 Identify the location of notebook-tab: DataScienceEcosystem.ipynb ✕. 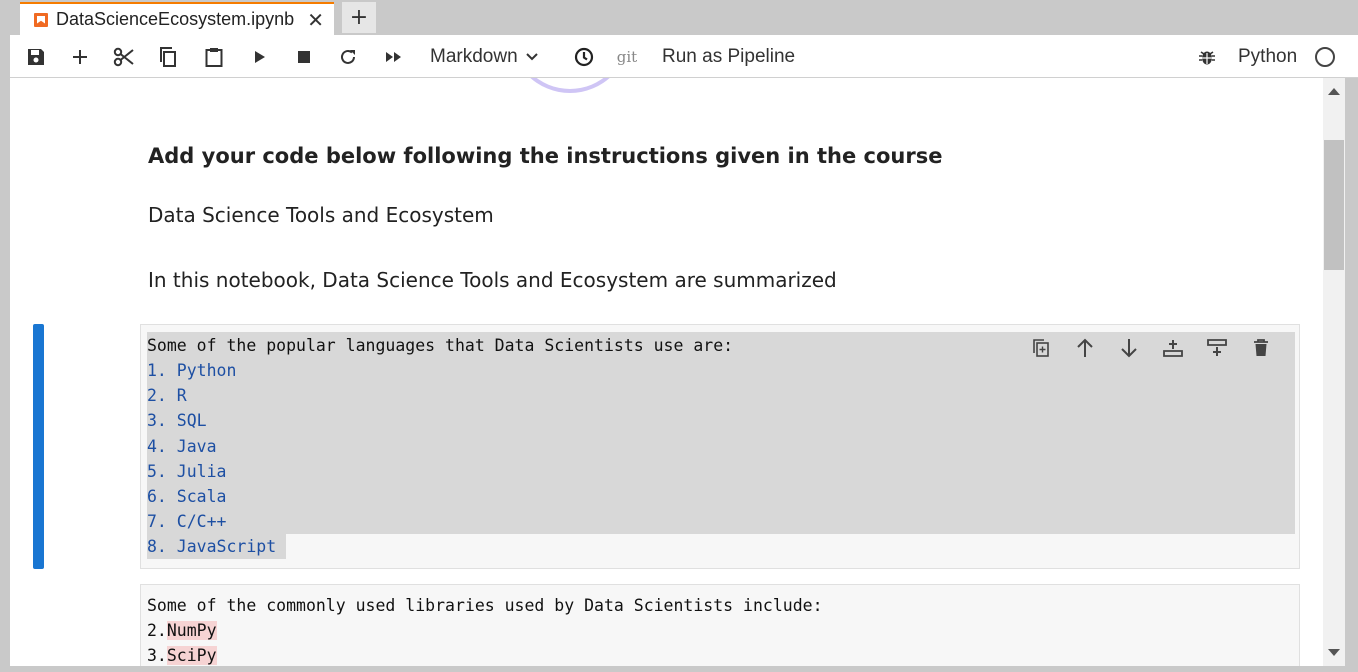
(177, 18).